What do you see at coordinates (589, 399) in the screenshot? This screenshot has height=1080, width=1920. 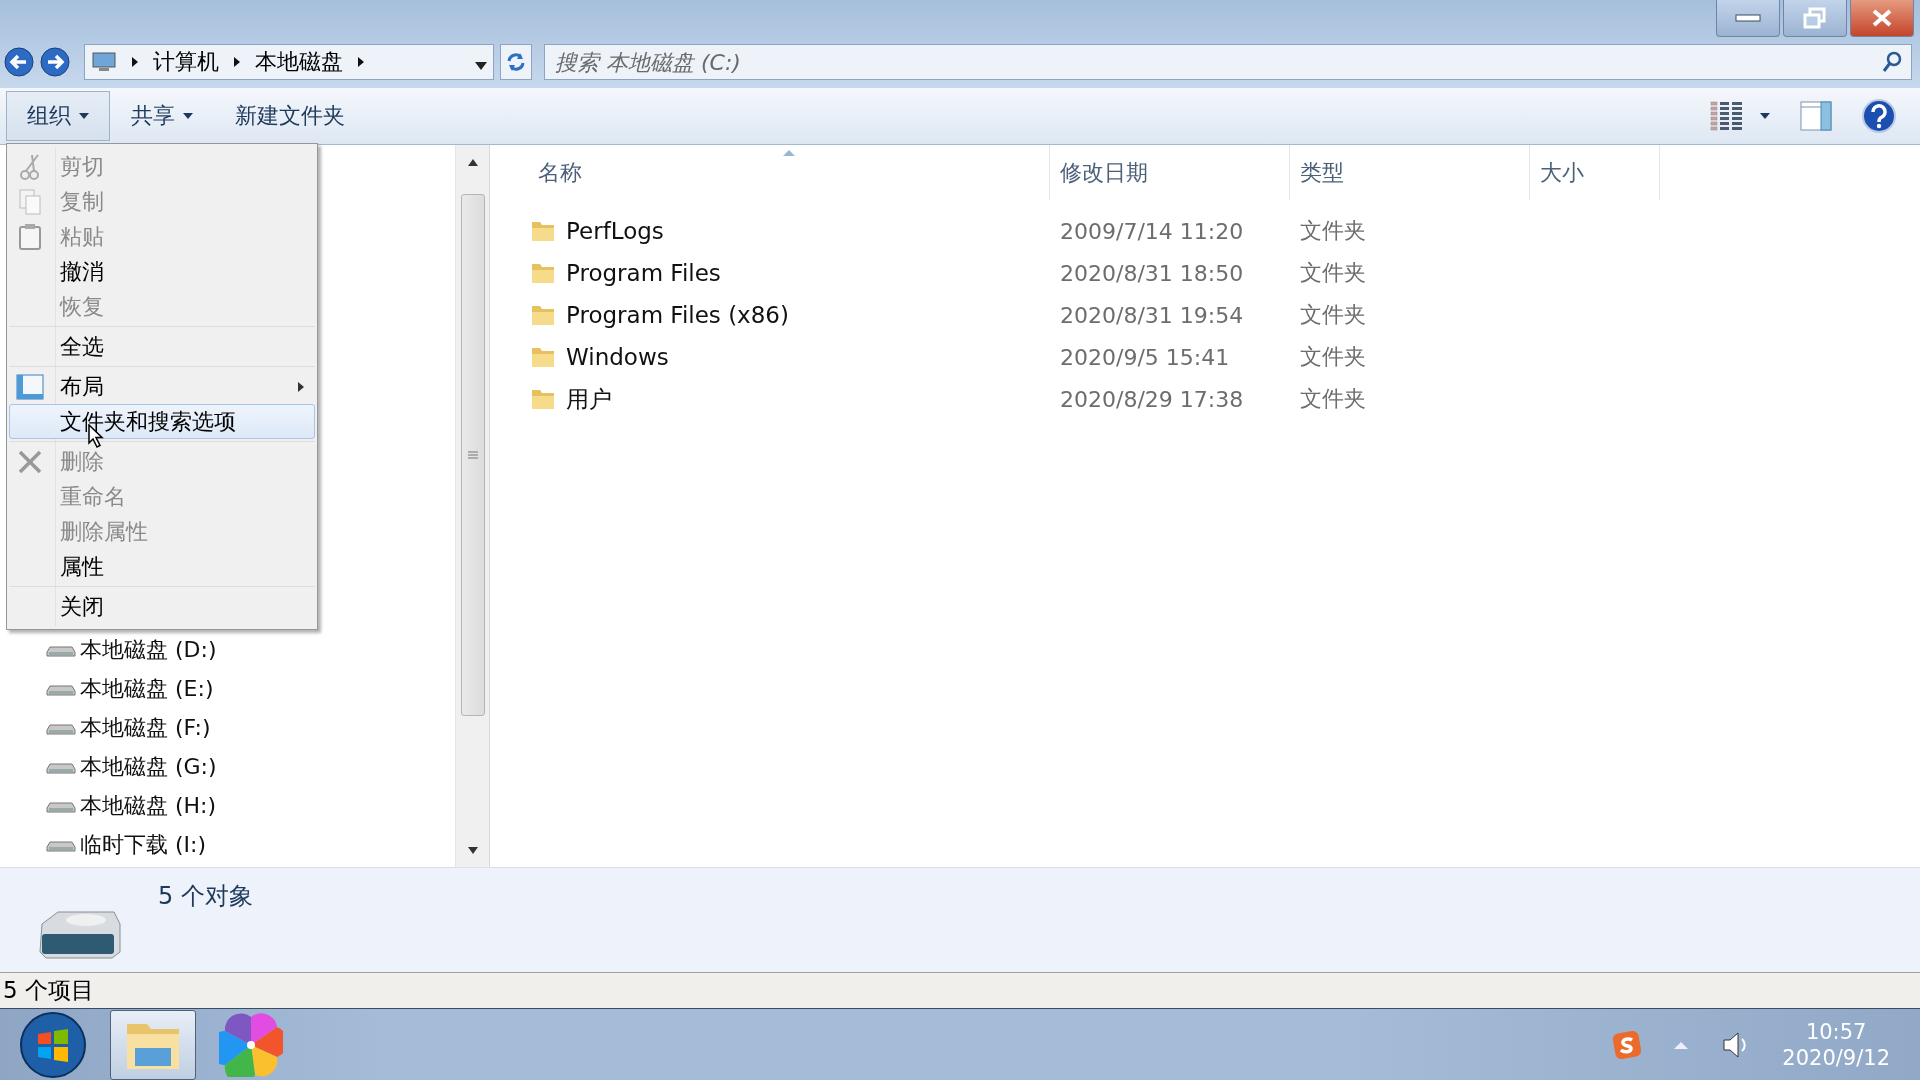 I see `file-name: 用户` at bounding box center [589, 399].